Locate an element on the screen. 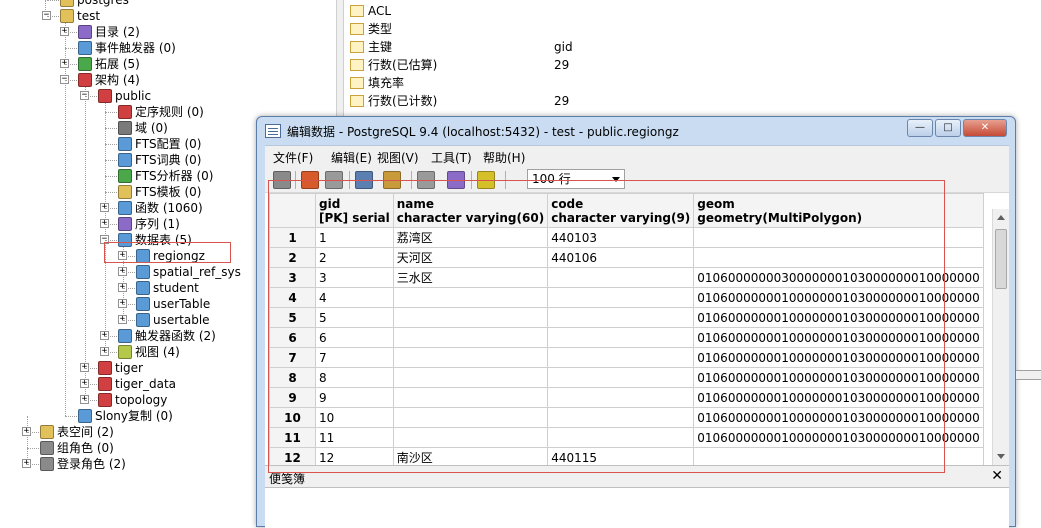 Image resolution: width=1041 pixels, height=528 pixels. property-row: 行数(已估算) 29 is located at coordinates (560, 65).